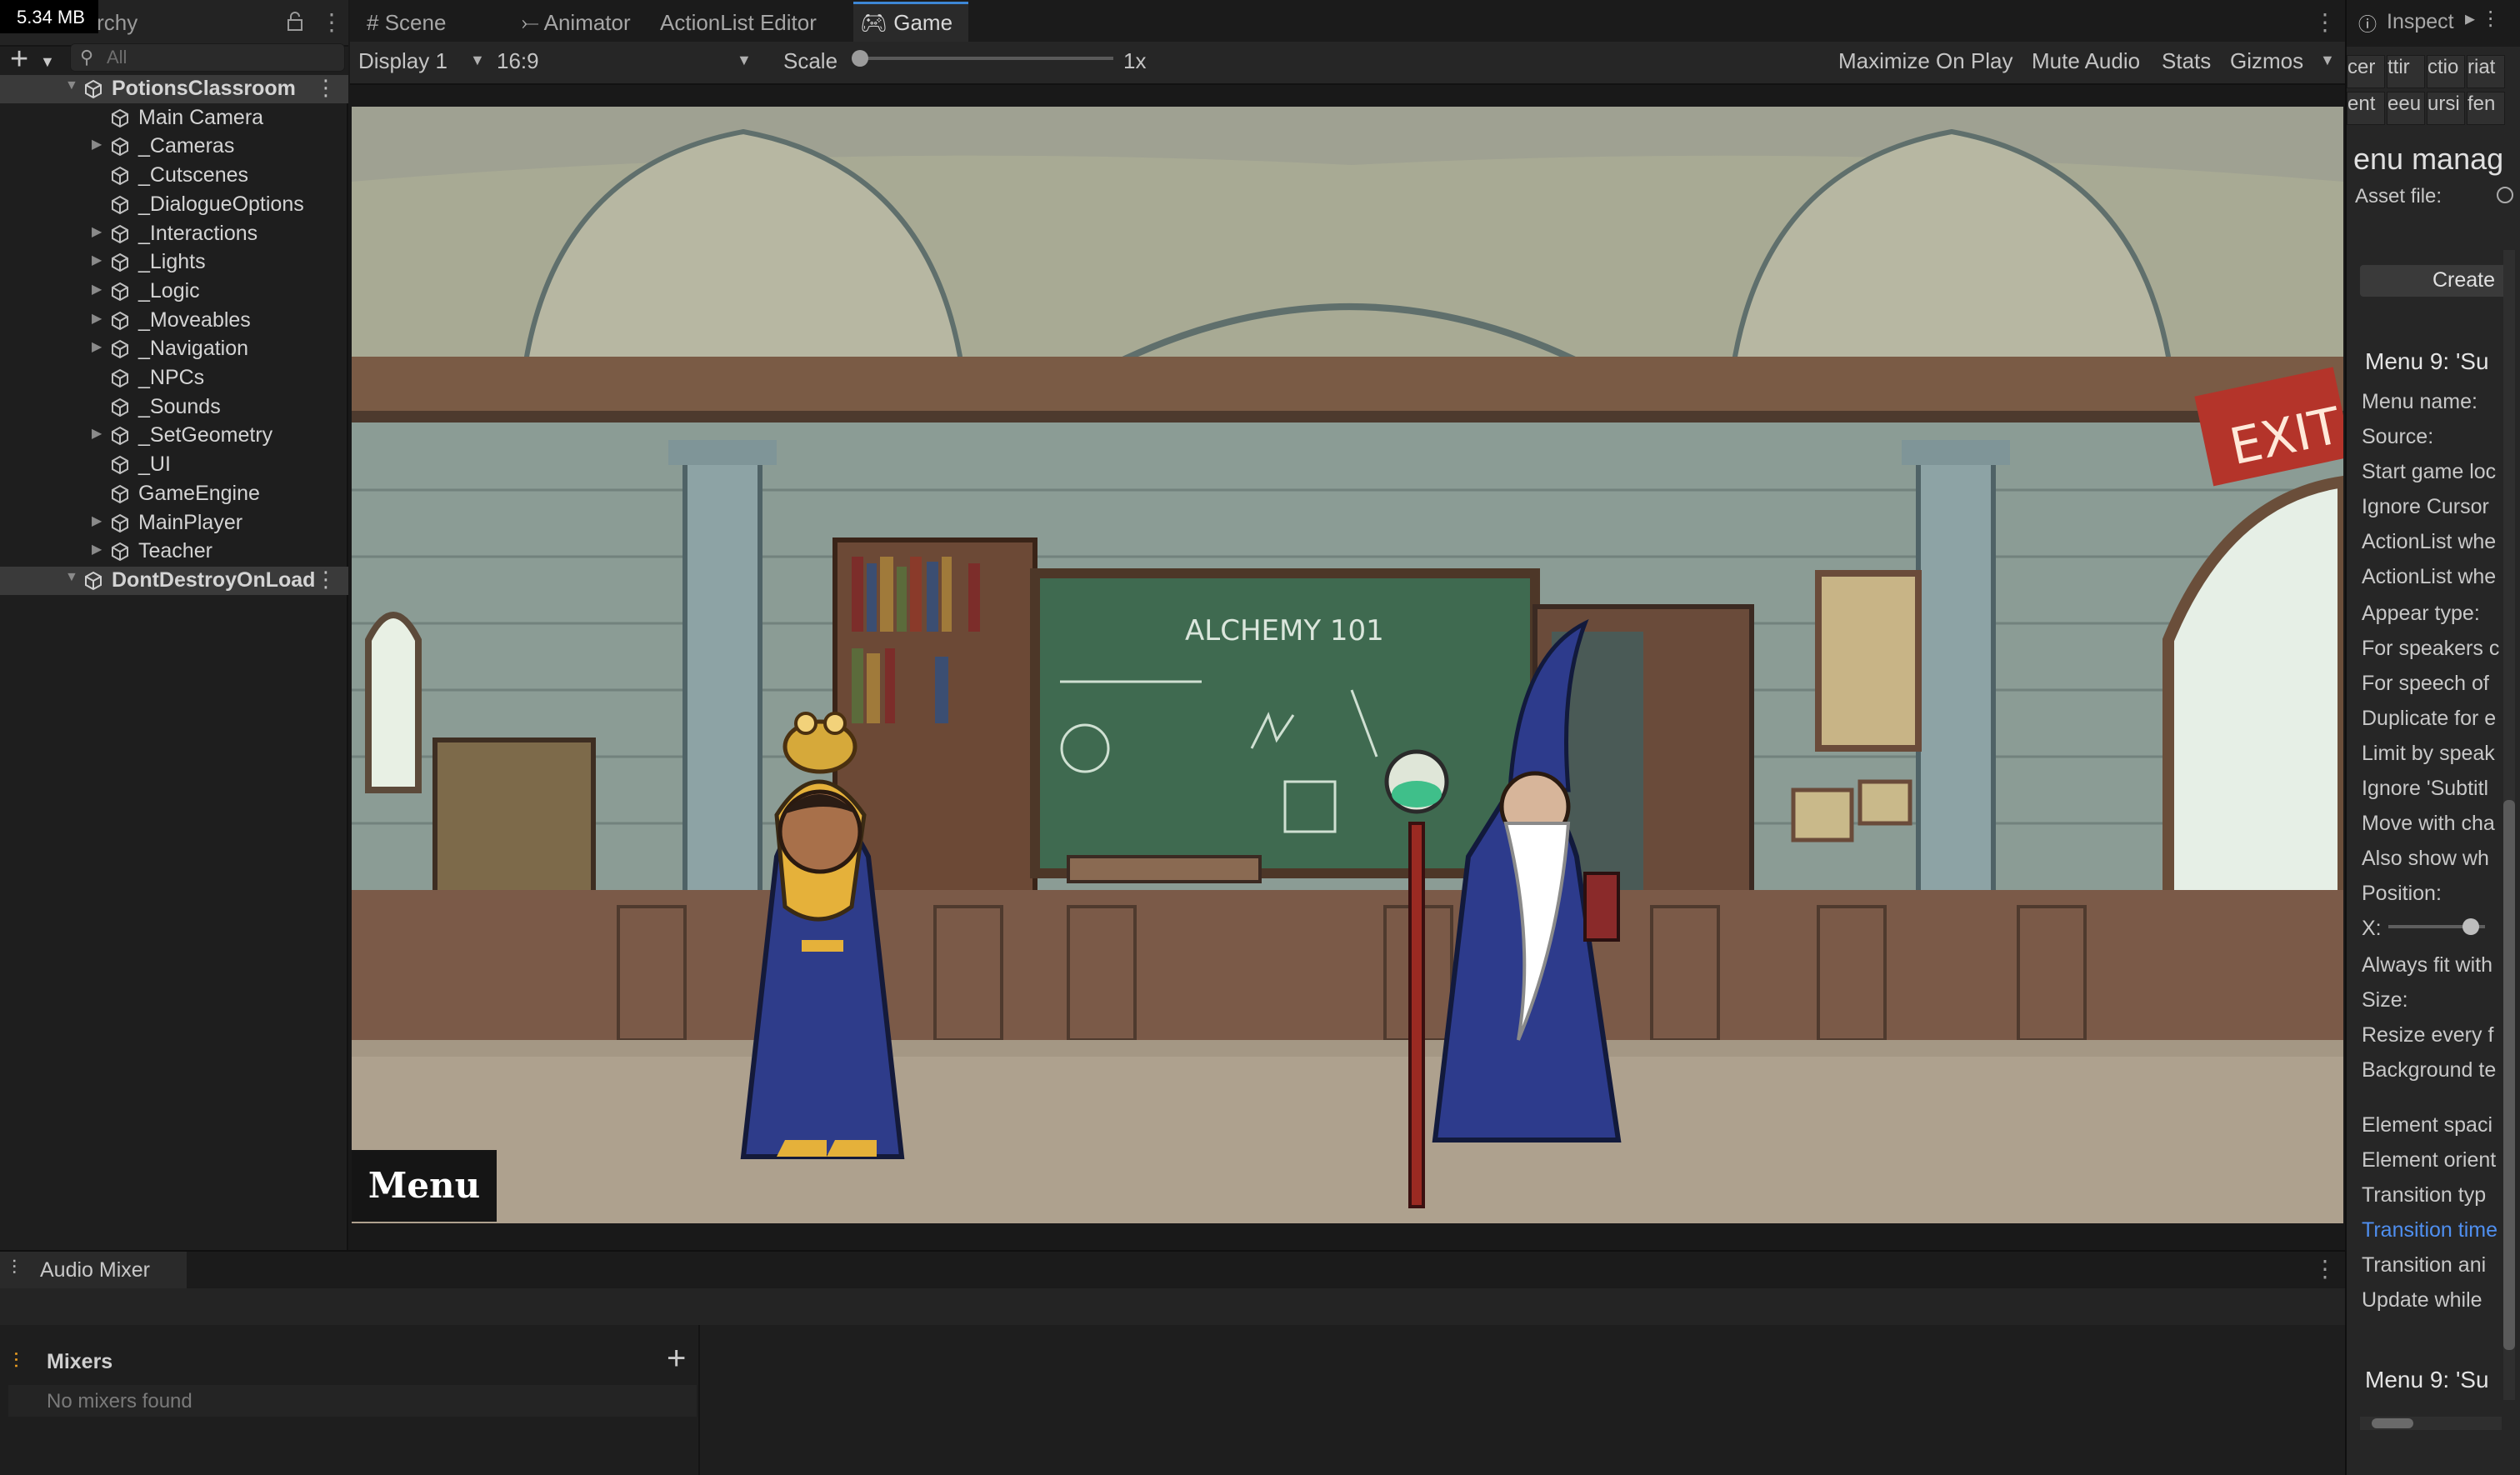  Describe the element at coordinates (424, 1186) in the screenshot. I see `menu-button: Menu` at that location.